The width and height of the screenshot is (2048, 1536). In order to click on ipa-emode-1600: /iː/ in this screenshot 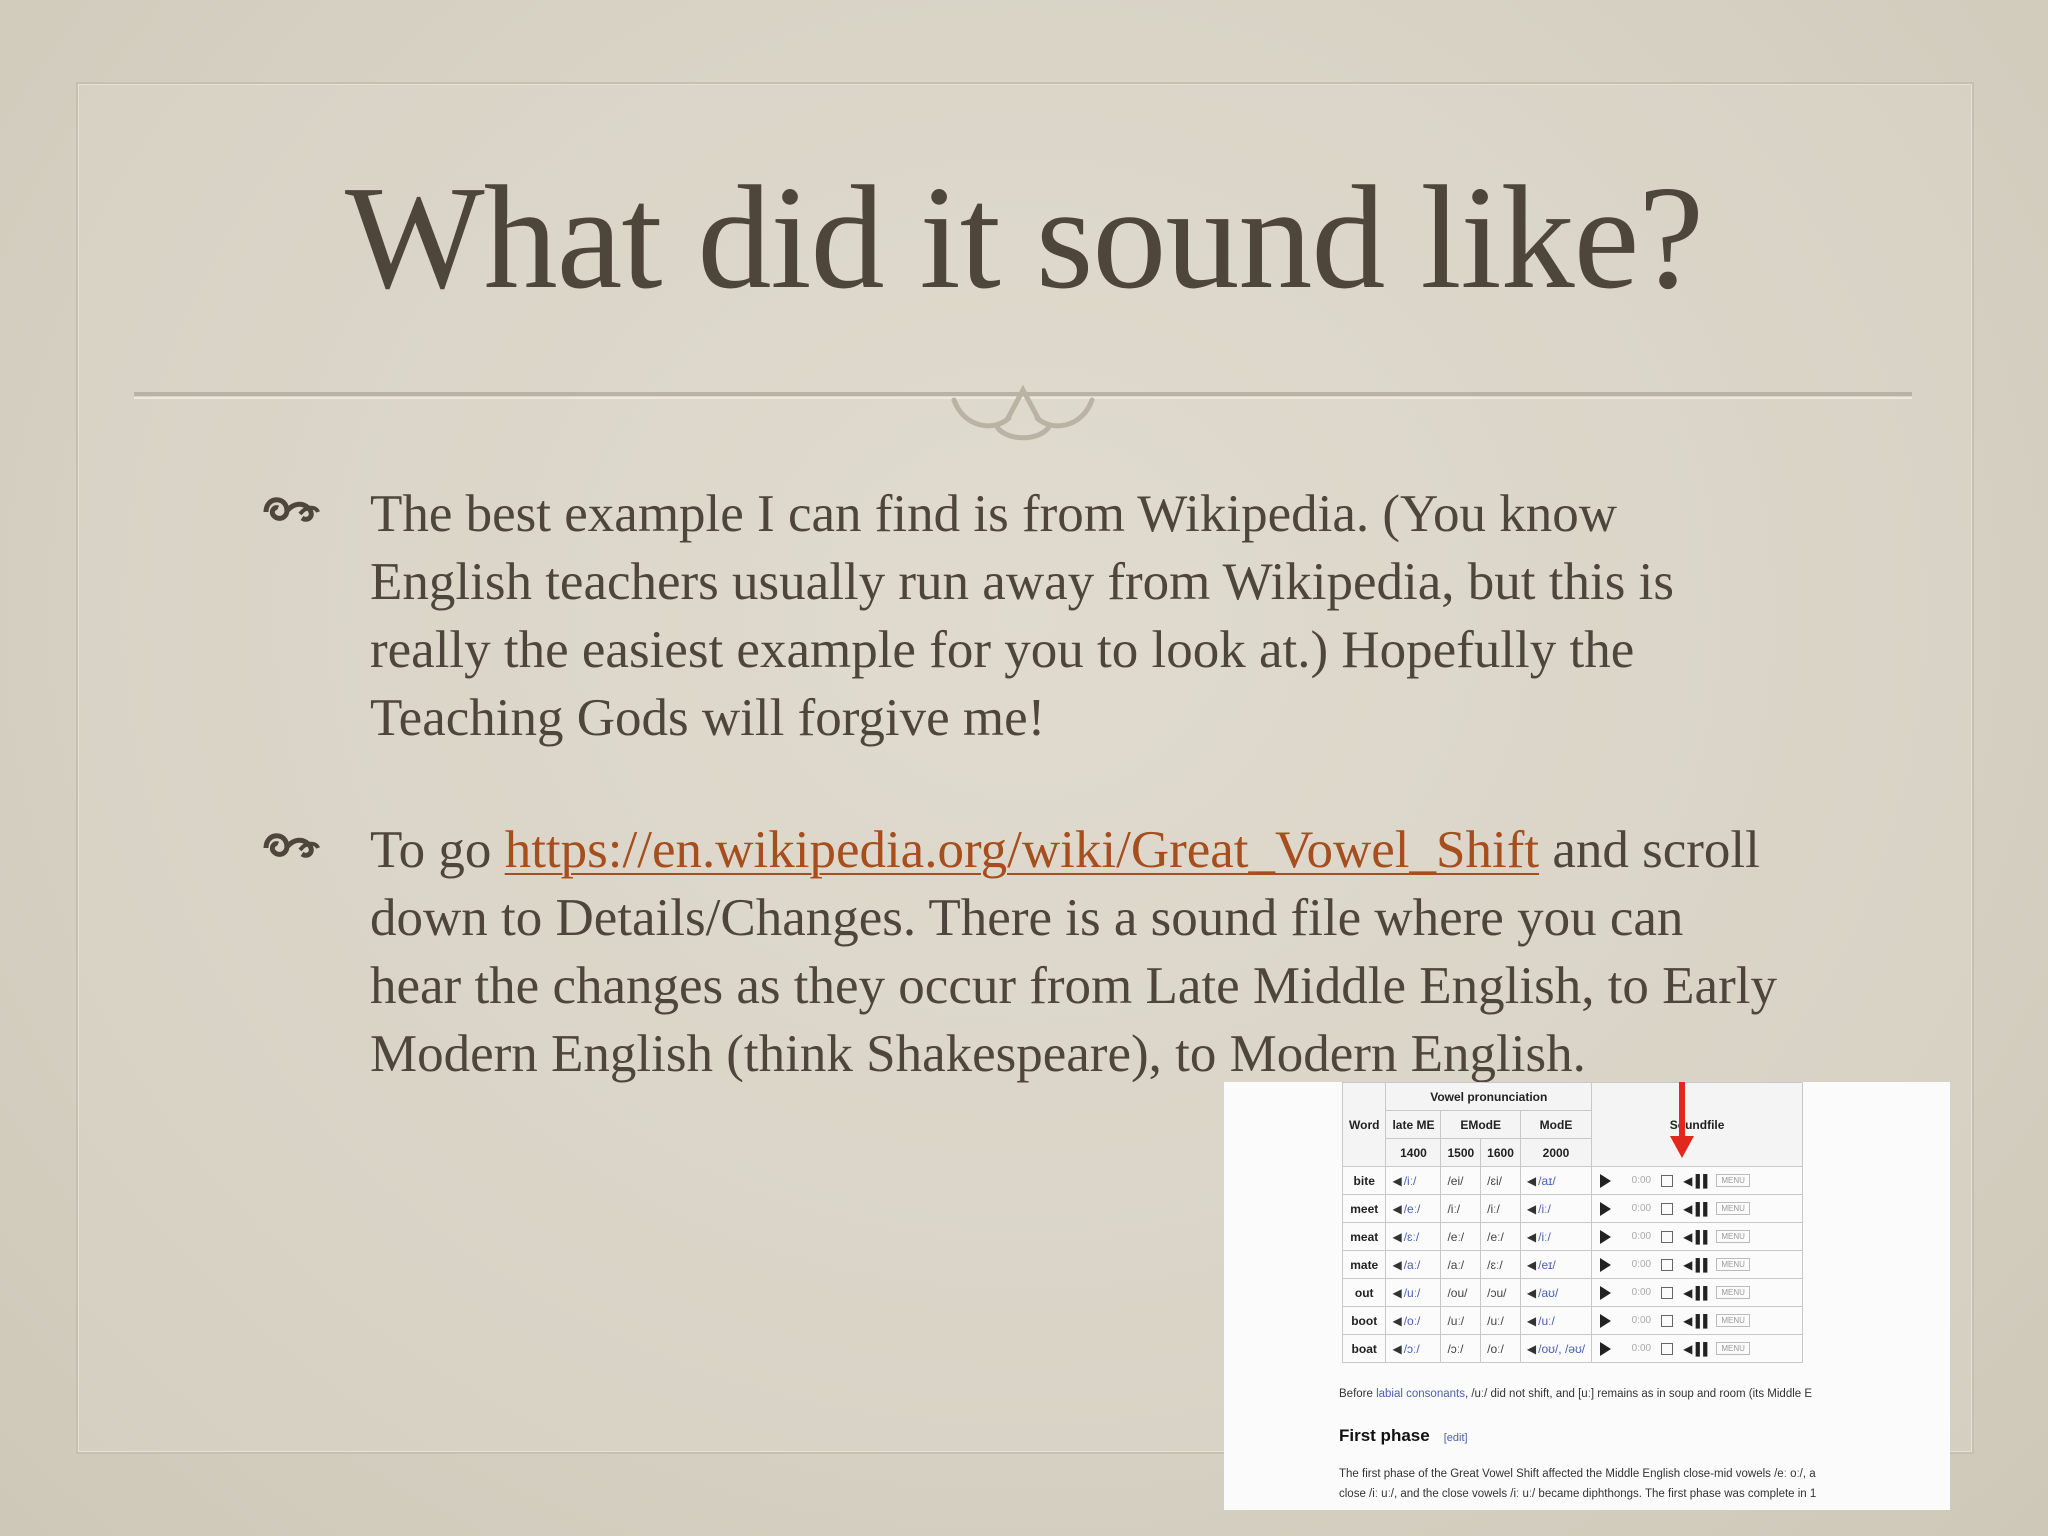, I will do `click(1500, 1208)`.